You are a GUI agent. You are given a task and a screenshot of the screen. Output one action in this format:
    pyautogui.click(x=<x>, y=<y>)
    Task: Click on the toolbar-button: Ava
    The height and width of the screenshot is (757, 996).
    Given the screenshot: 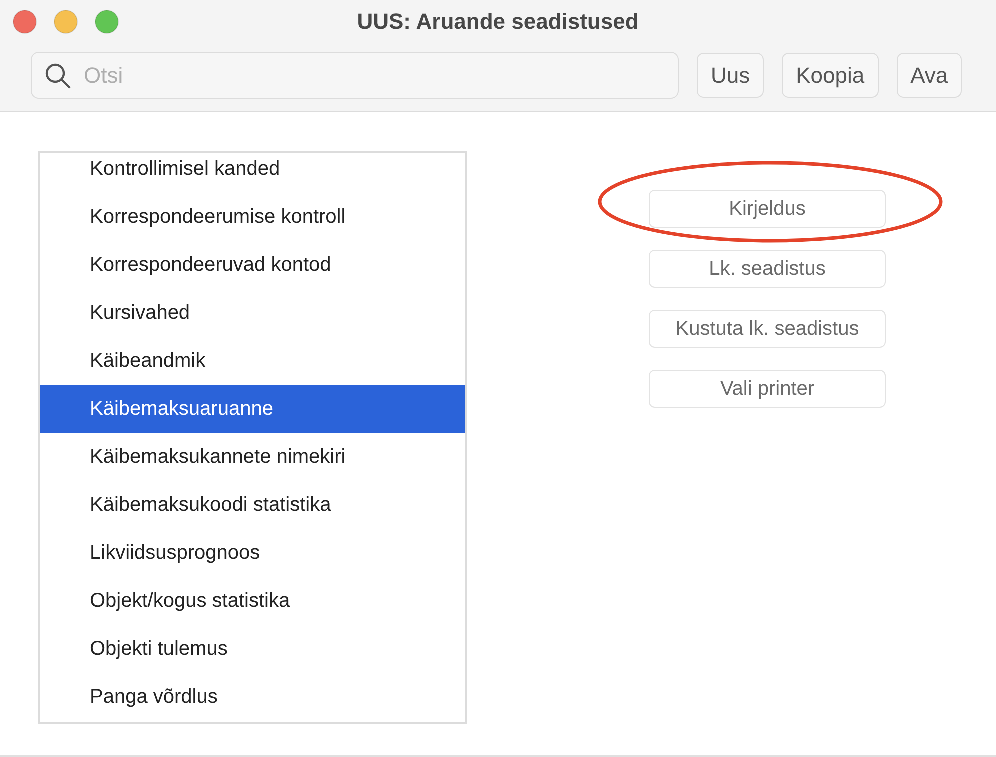 What is the action you would take?
    pyautogui.click(x=929, y=75)
    